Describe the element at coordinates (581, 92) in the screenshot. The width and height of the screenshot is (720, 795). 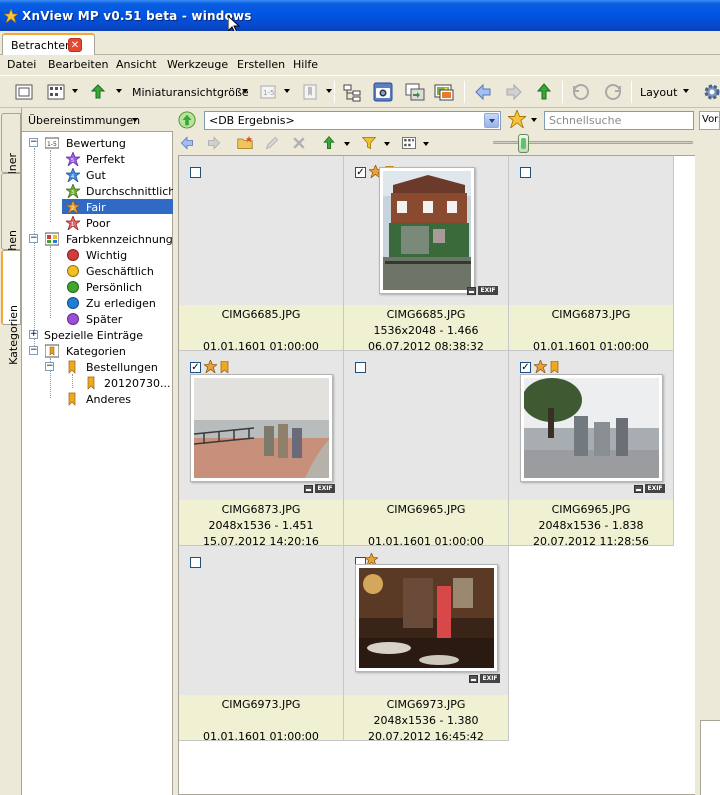
I see `rotate-left-icon` at that location.